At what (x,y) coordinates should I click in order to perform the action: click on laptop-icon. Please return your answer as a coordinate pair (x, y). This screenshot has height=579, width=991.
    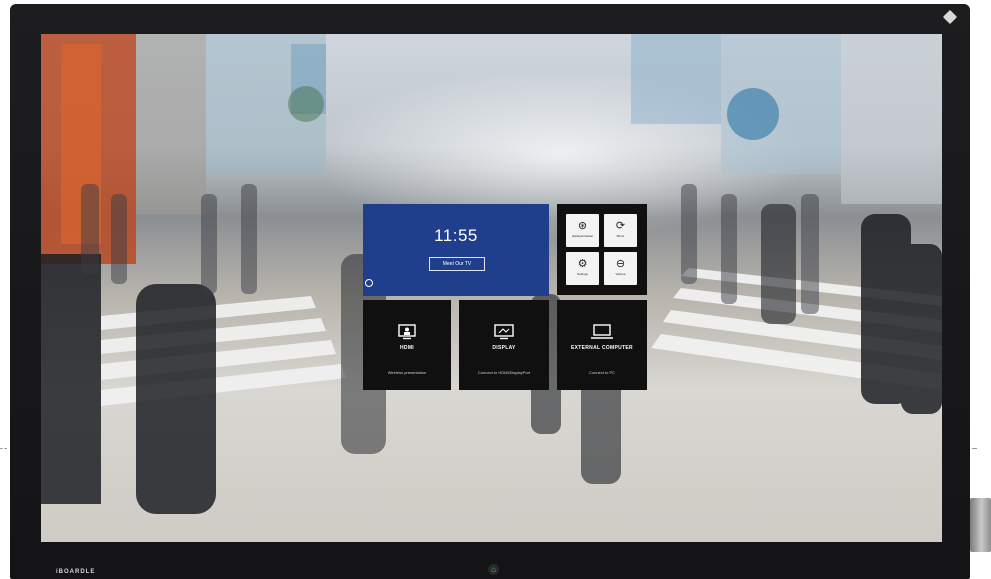
    Looking at the image, I should click on (602, 334).